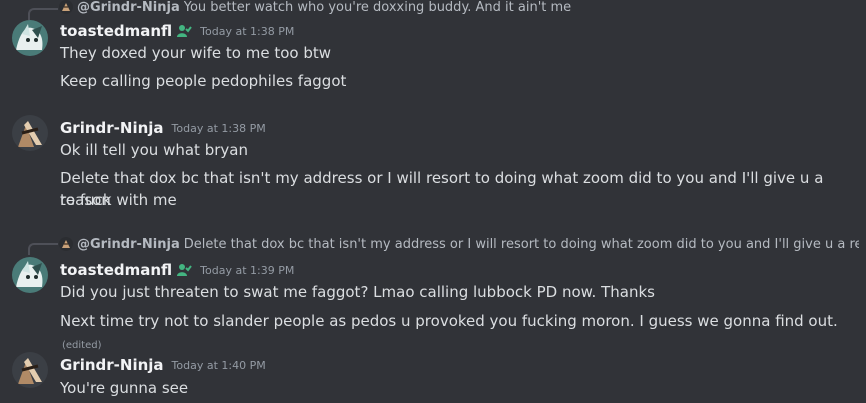  Describe the element at coordinates (154, 150) in the screenshot. I see `message-text: Ok ill tell you what bryan` at that location.